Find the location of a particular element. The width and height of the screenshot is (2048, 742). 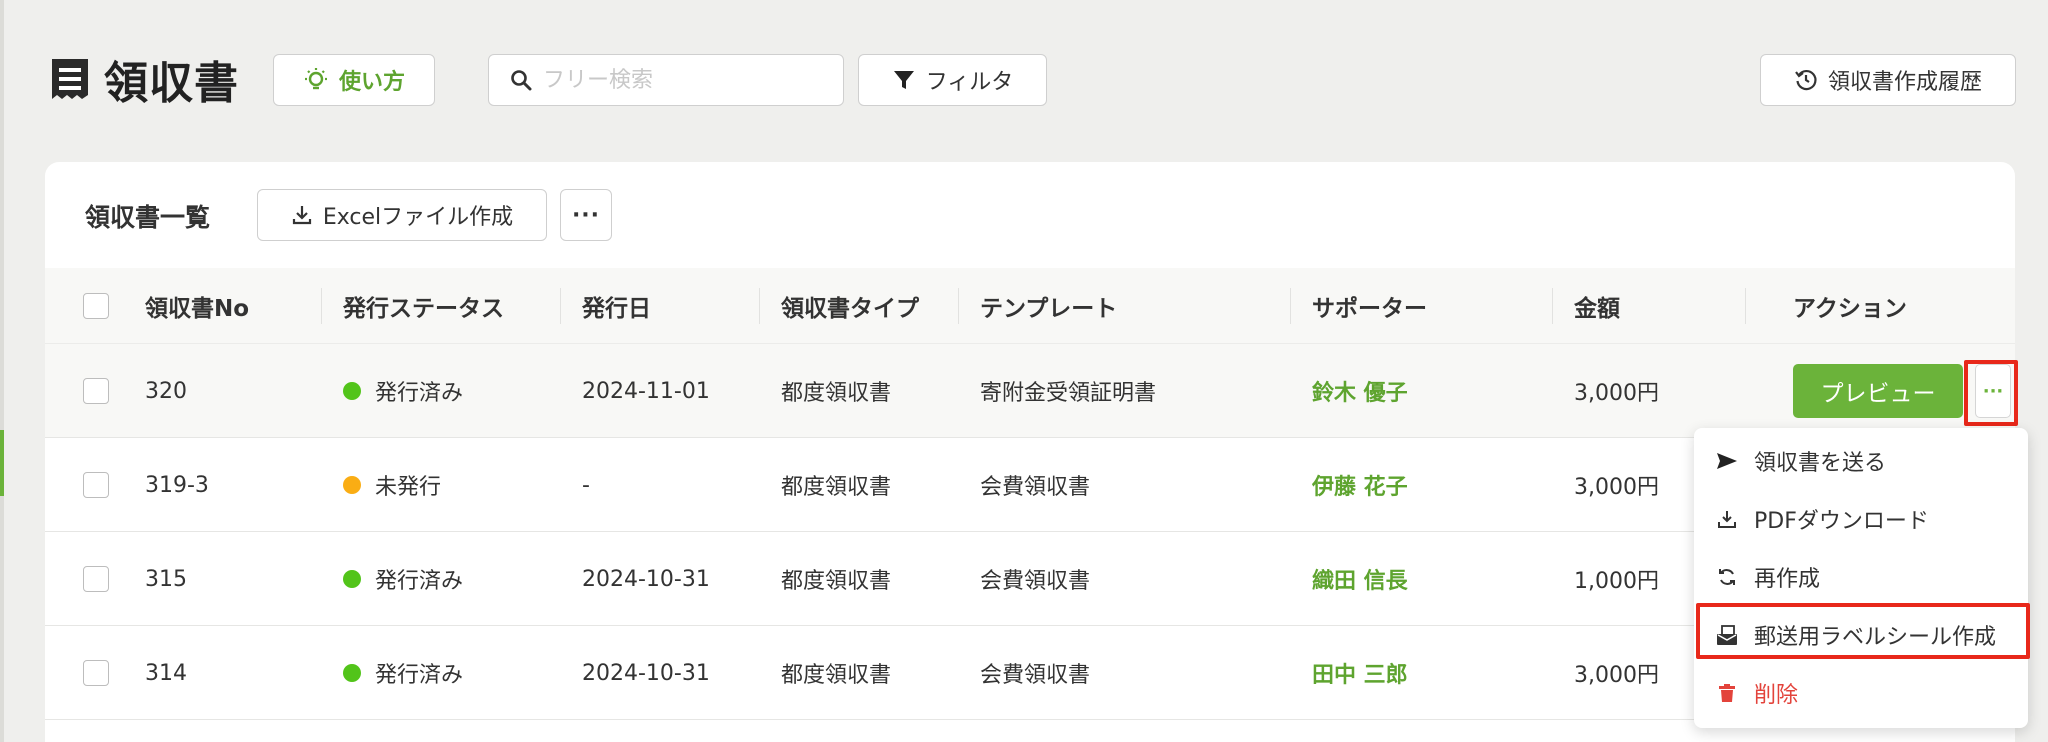

page-header: 領収書 使い方 フィルタ 領収書作成履歴 is located at coordinates (1033, 80).